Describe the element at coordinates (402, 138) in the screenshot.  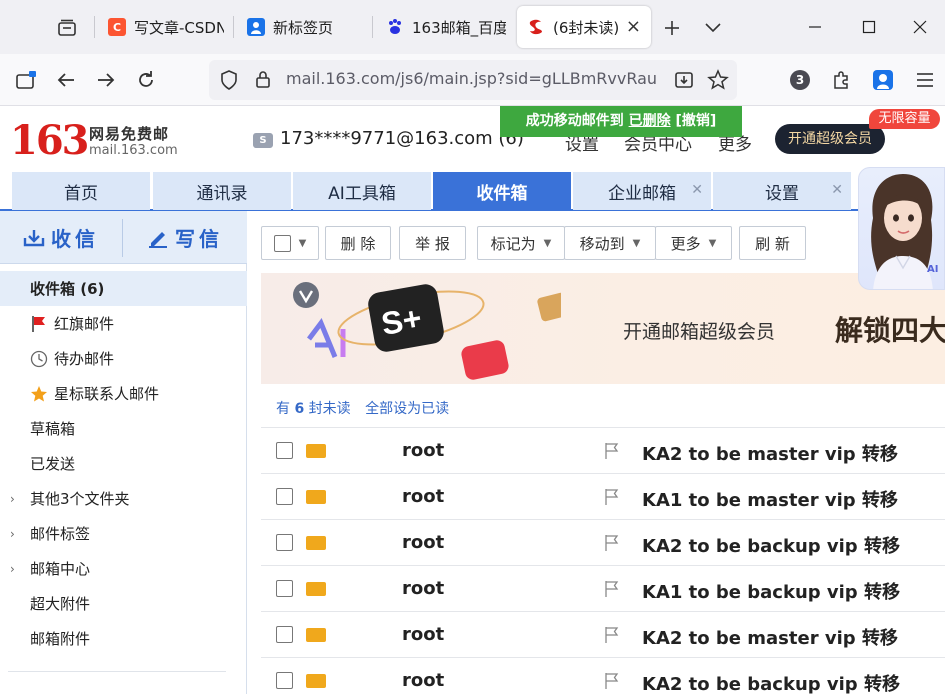
I see `account-email: 173****9771@163.com (6)` at that location.